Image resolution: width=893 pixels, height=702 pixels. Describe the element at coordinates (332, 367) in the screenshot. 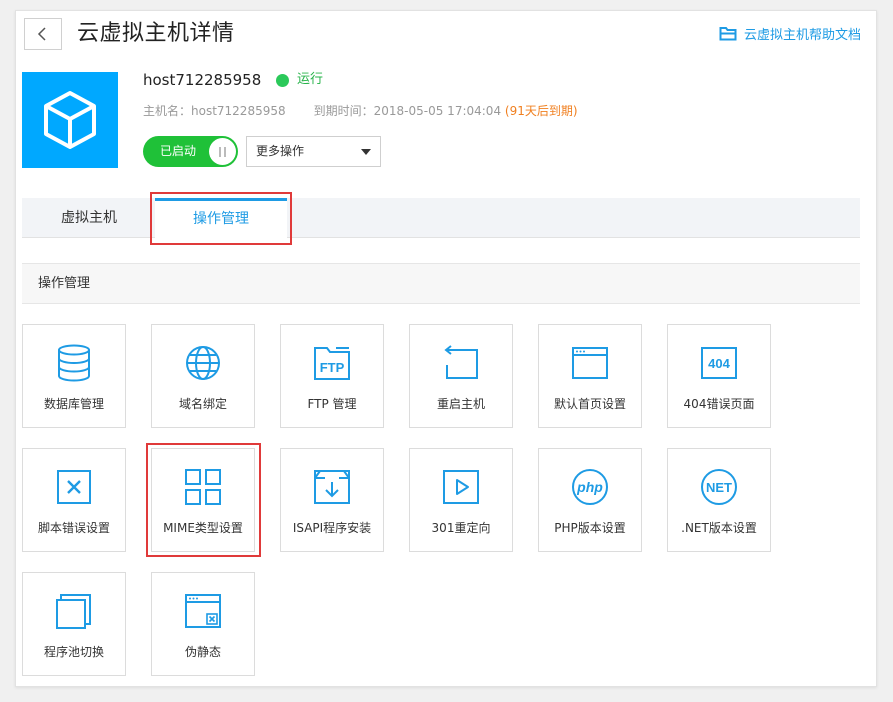

I see `ftp-icon-text: FTP` at that location.